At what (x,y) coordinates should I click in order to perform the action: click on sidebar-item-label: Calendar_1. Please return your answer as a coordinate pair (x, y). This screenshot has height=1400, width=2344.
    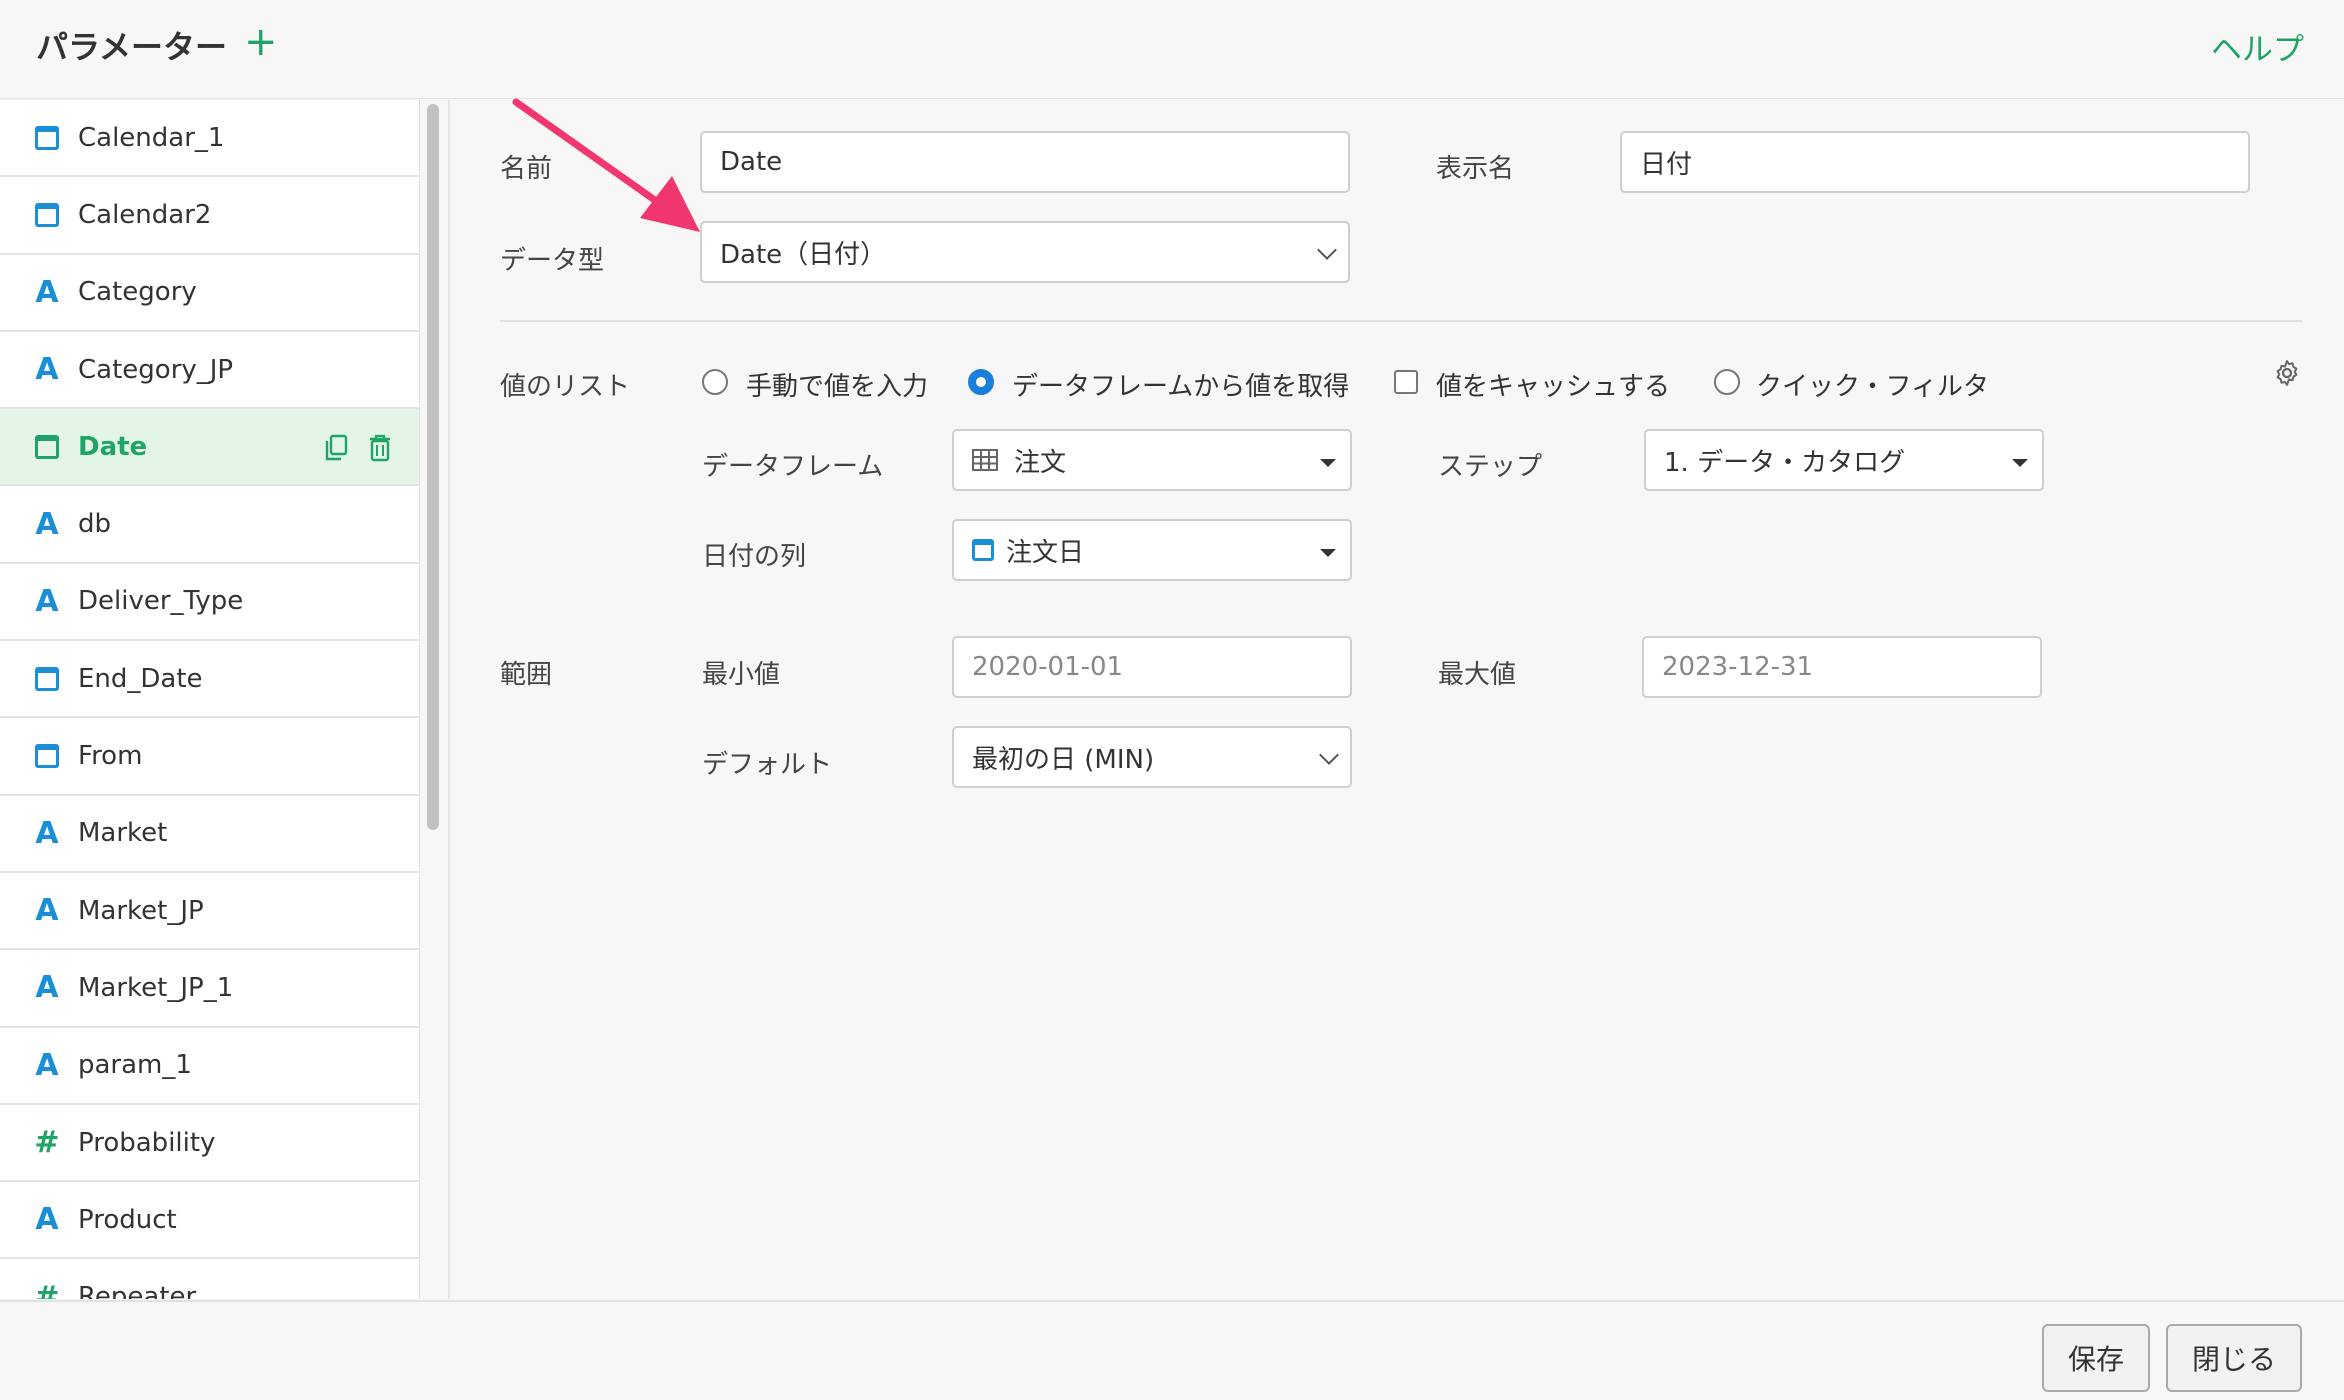
    Looking at the image, I should click on (151, 137).